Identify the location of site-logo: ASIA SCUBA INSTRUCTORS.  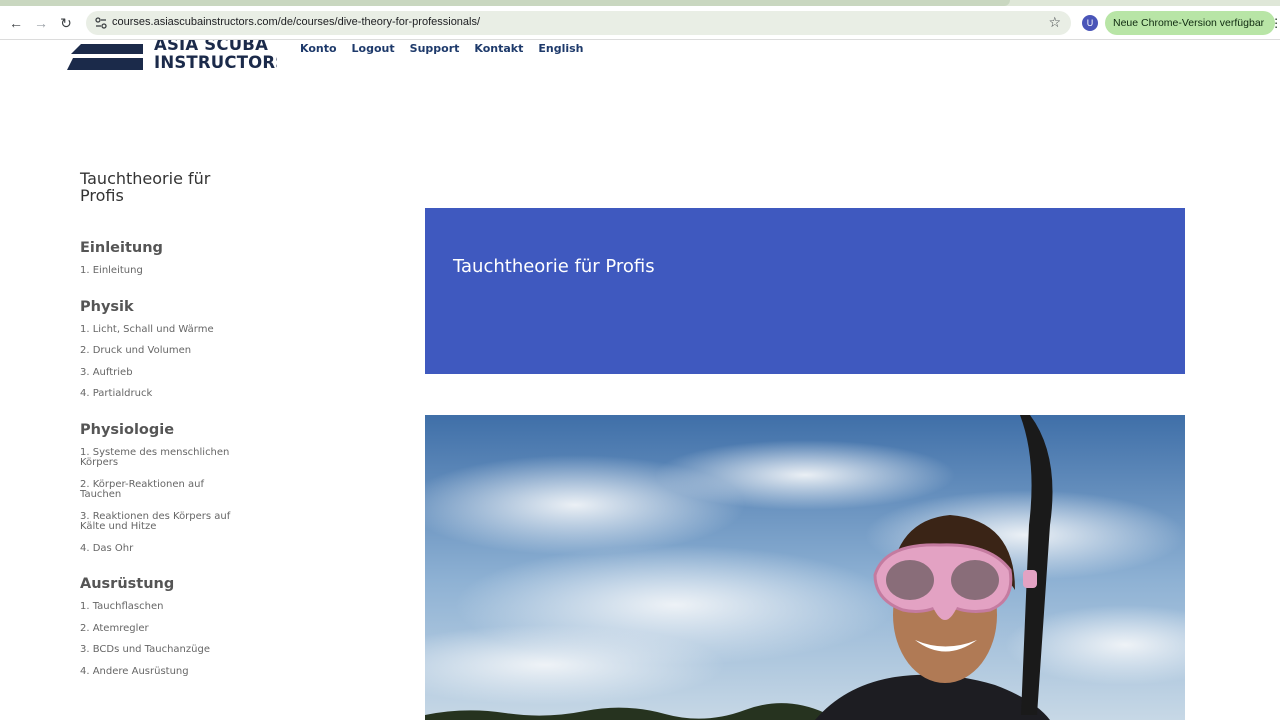
(172, 56).